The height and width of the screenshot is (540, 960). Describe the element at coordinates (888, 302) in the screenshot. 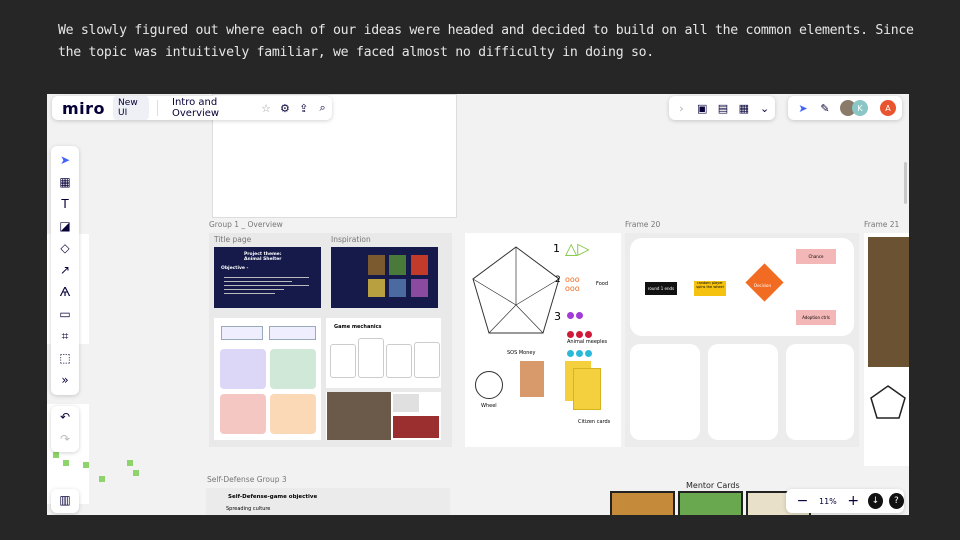

I see `board-game-photo` at that location.